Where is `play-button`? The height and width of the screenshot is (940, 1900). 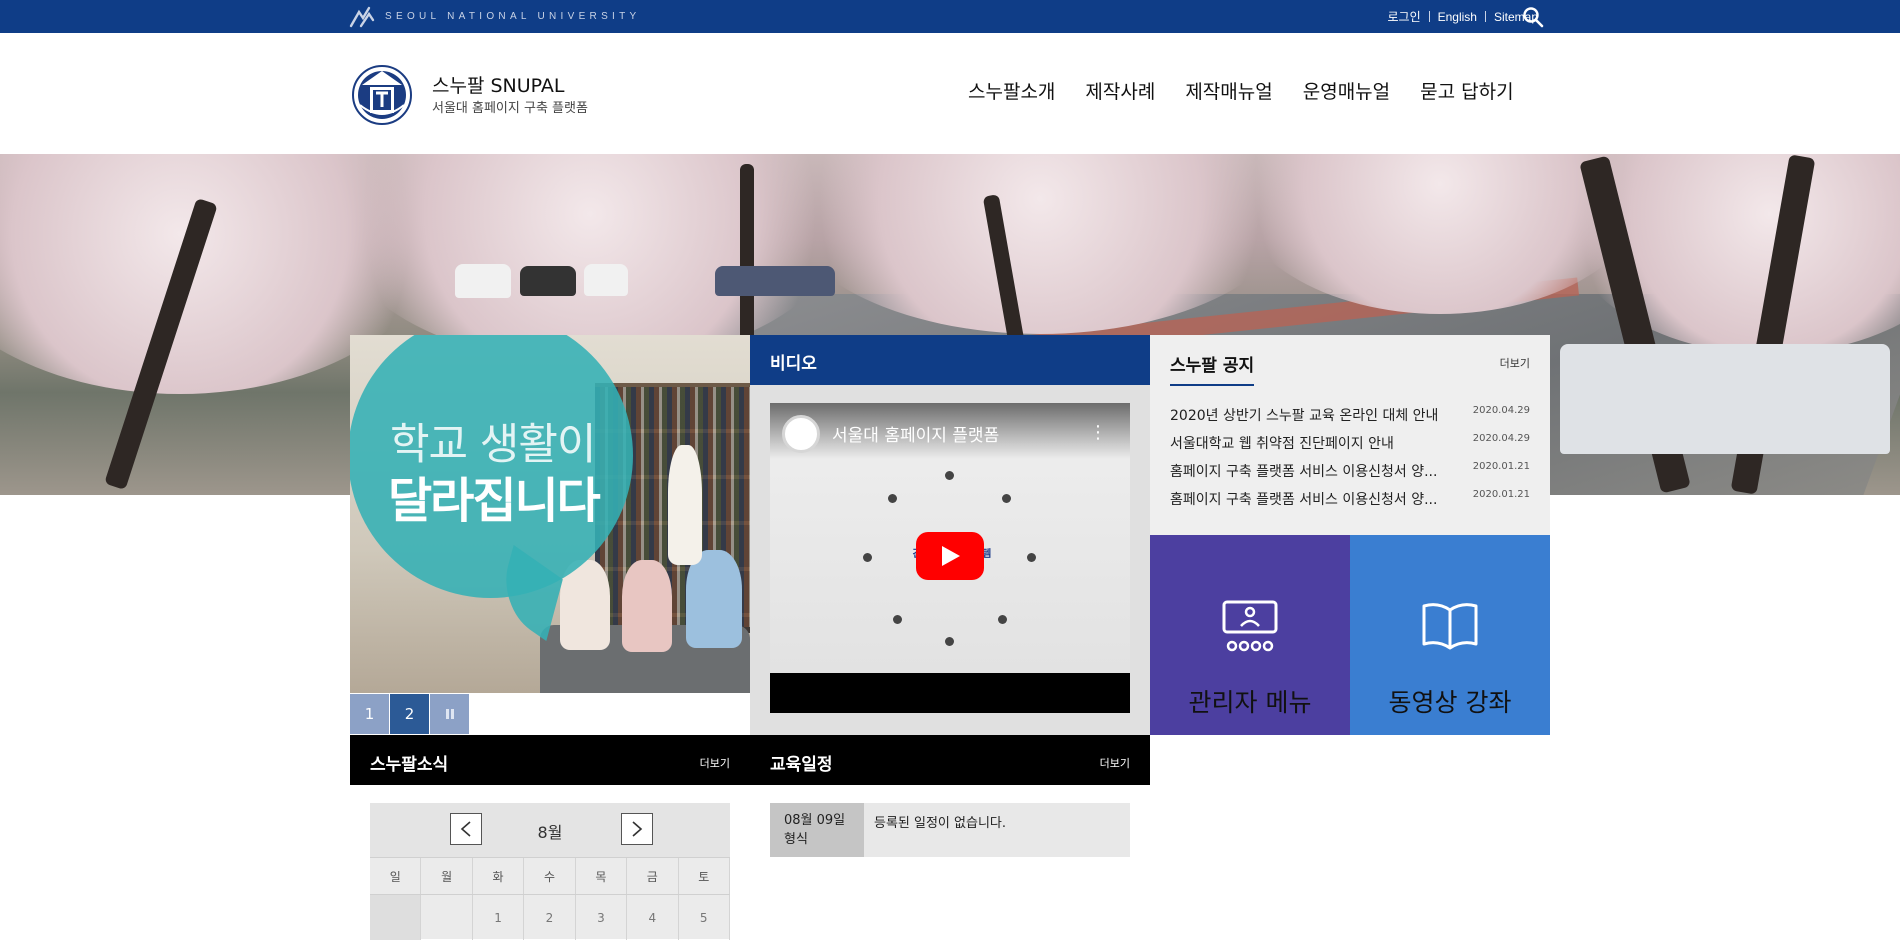
play-button is located at coordinates (950, 556).